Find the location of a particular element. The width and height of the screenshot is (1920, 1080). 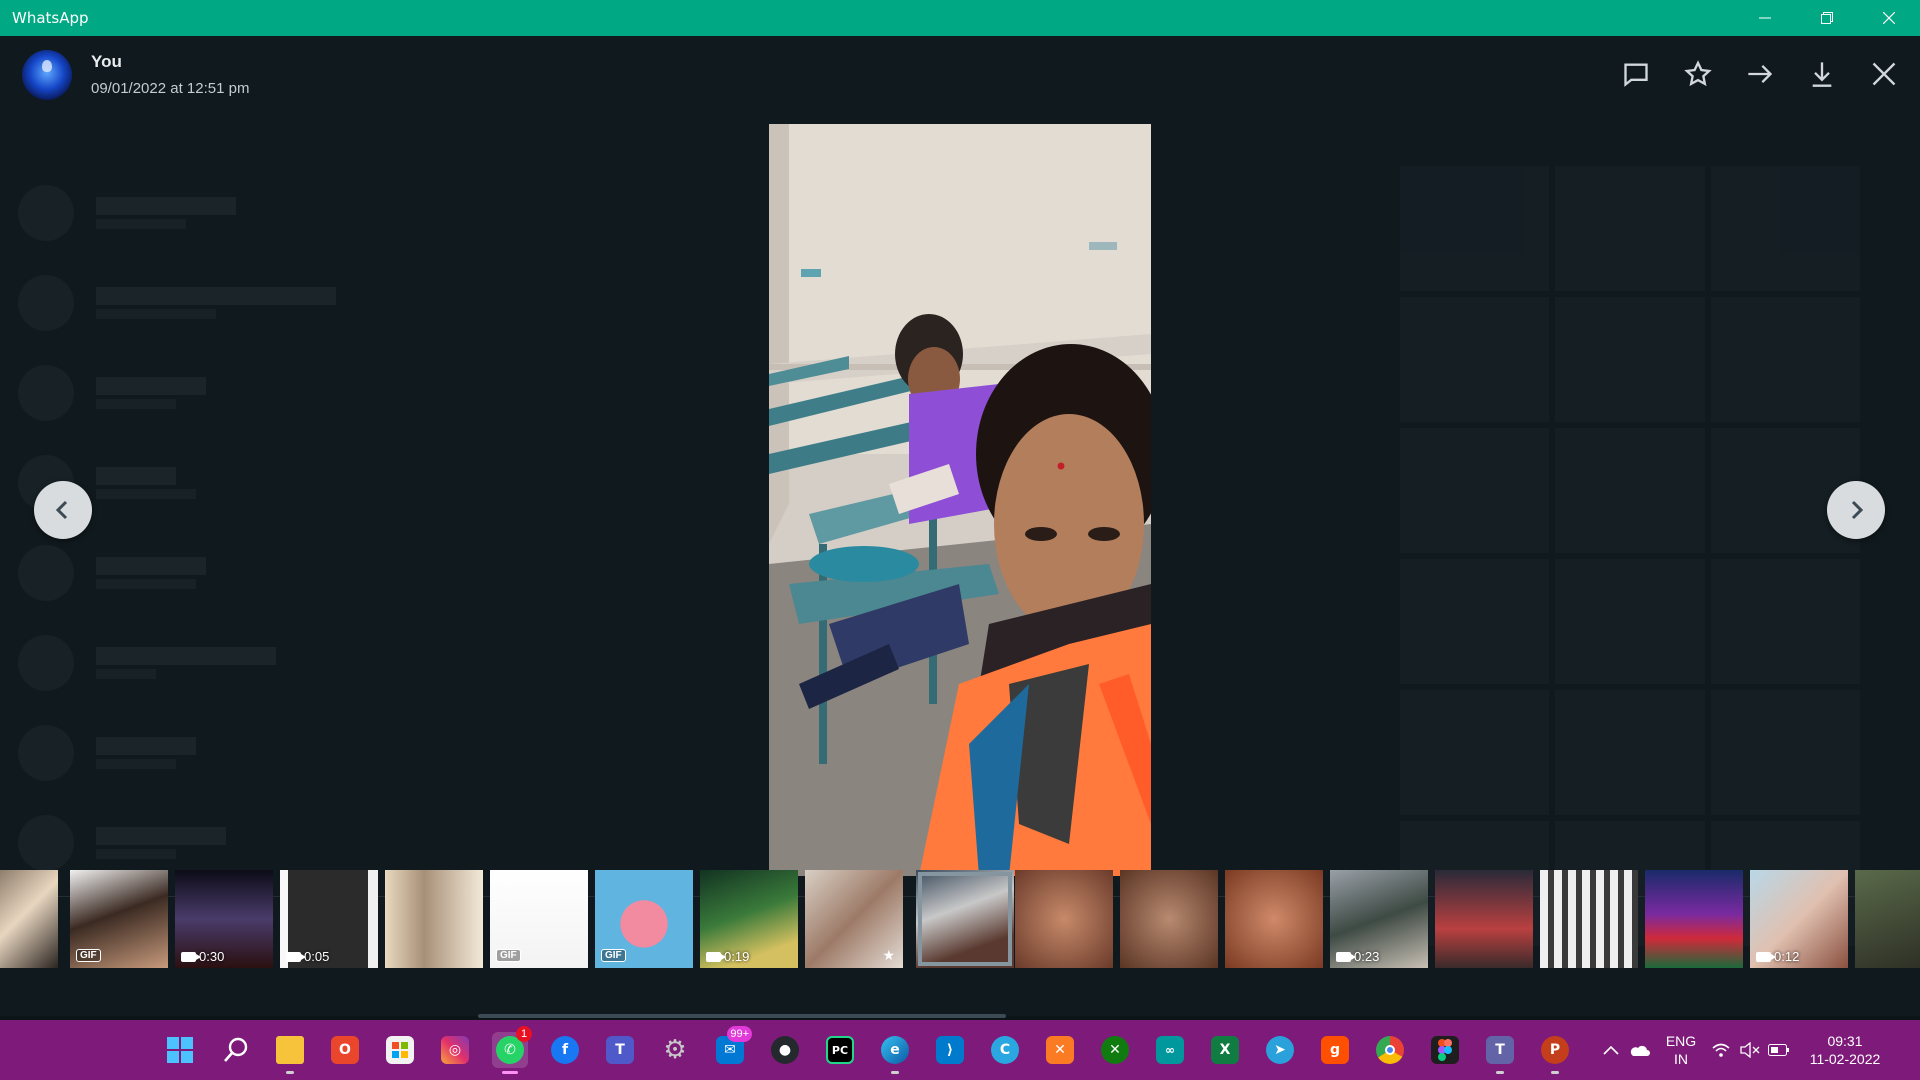

thumbnail-selected is located at coordinates (965, 919).